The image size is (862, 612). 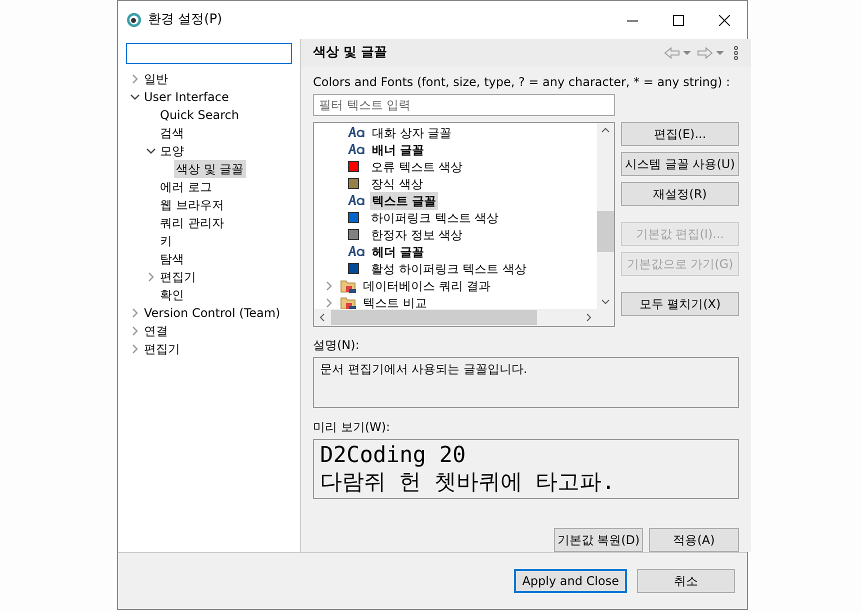 What do you see at coordinates (186, 187) in the screenshot?
I see `tree-item: 에러 로그` at bounding box center [186, 187].